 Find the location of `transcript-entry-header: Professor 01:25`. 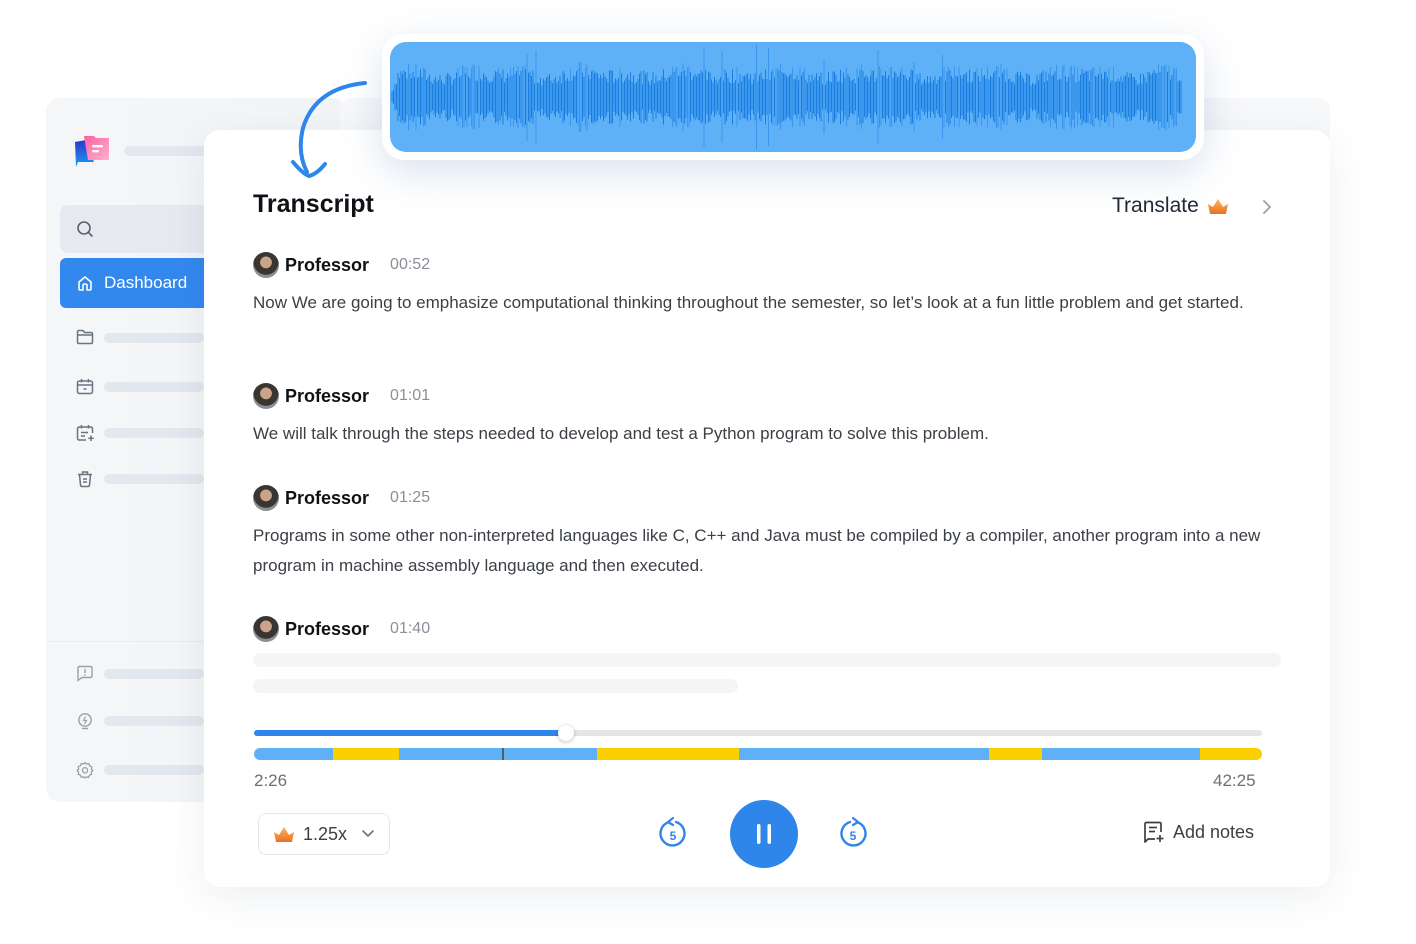

transcript-entry-header: Professor 01:25 is located at coordinates (341, 498).